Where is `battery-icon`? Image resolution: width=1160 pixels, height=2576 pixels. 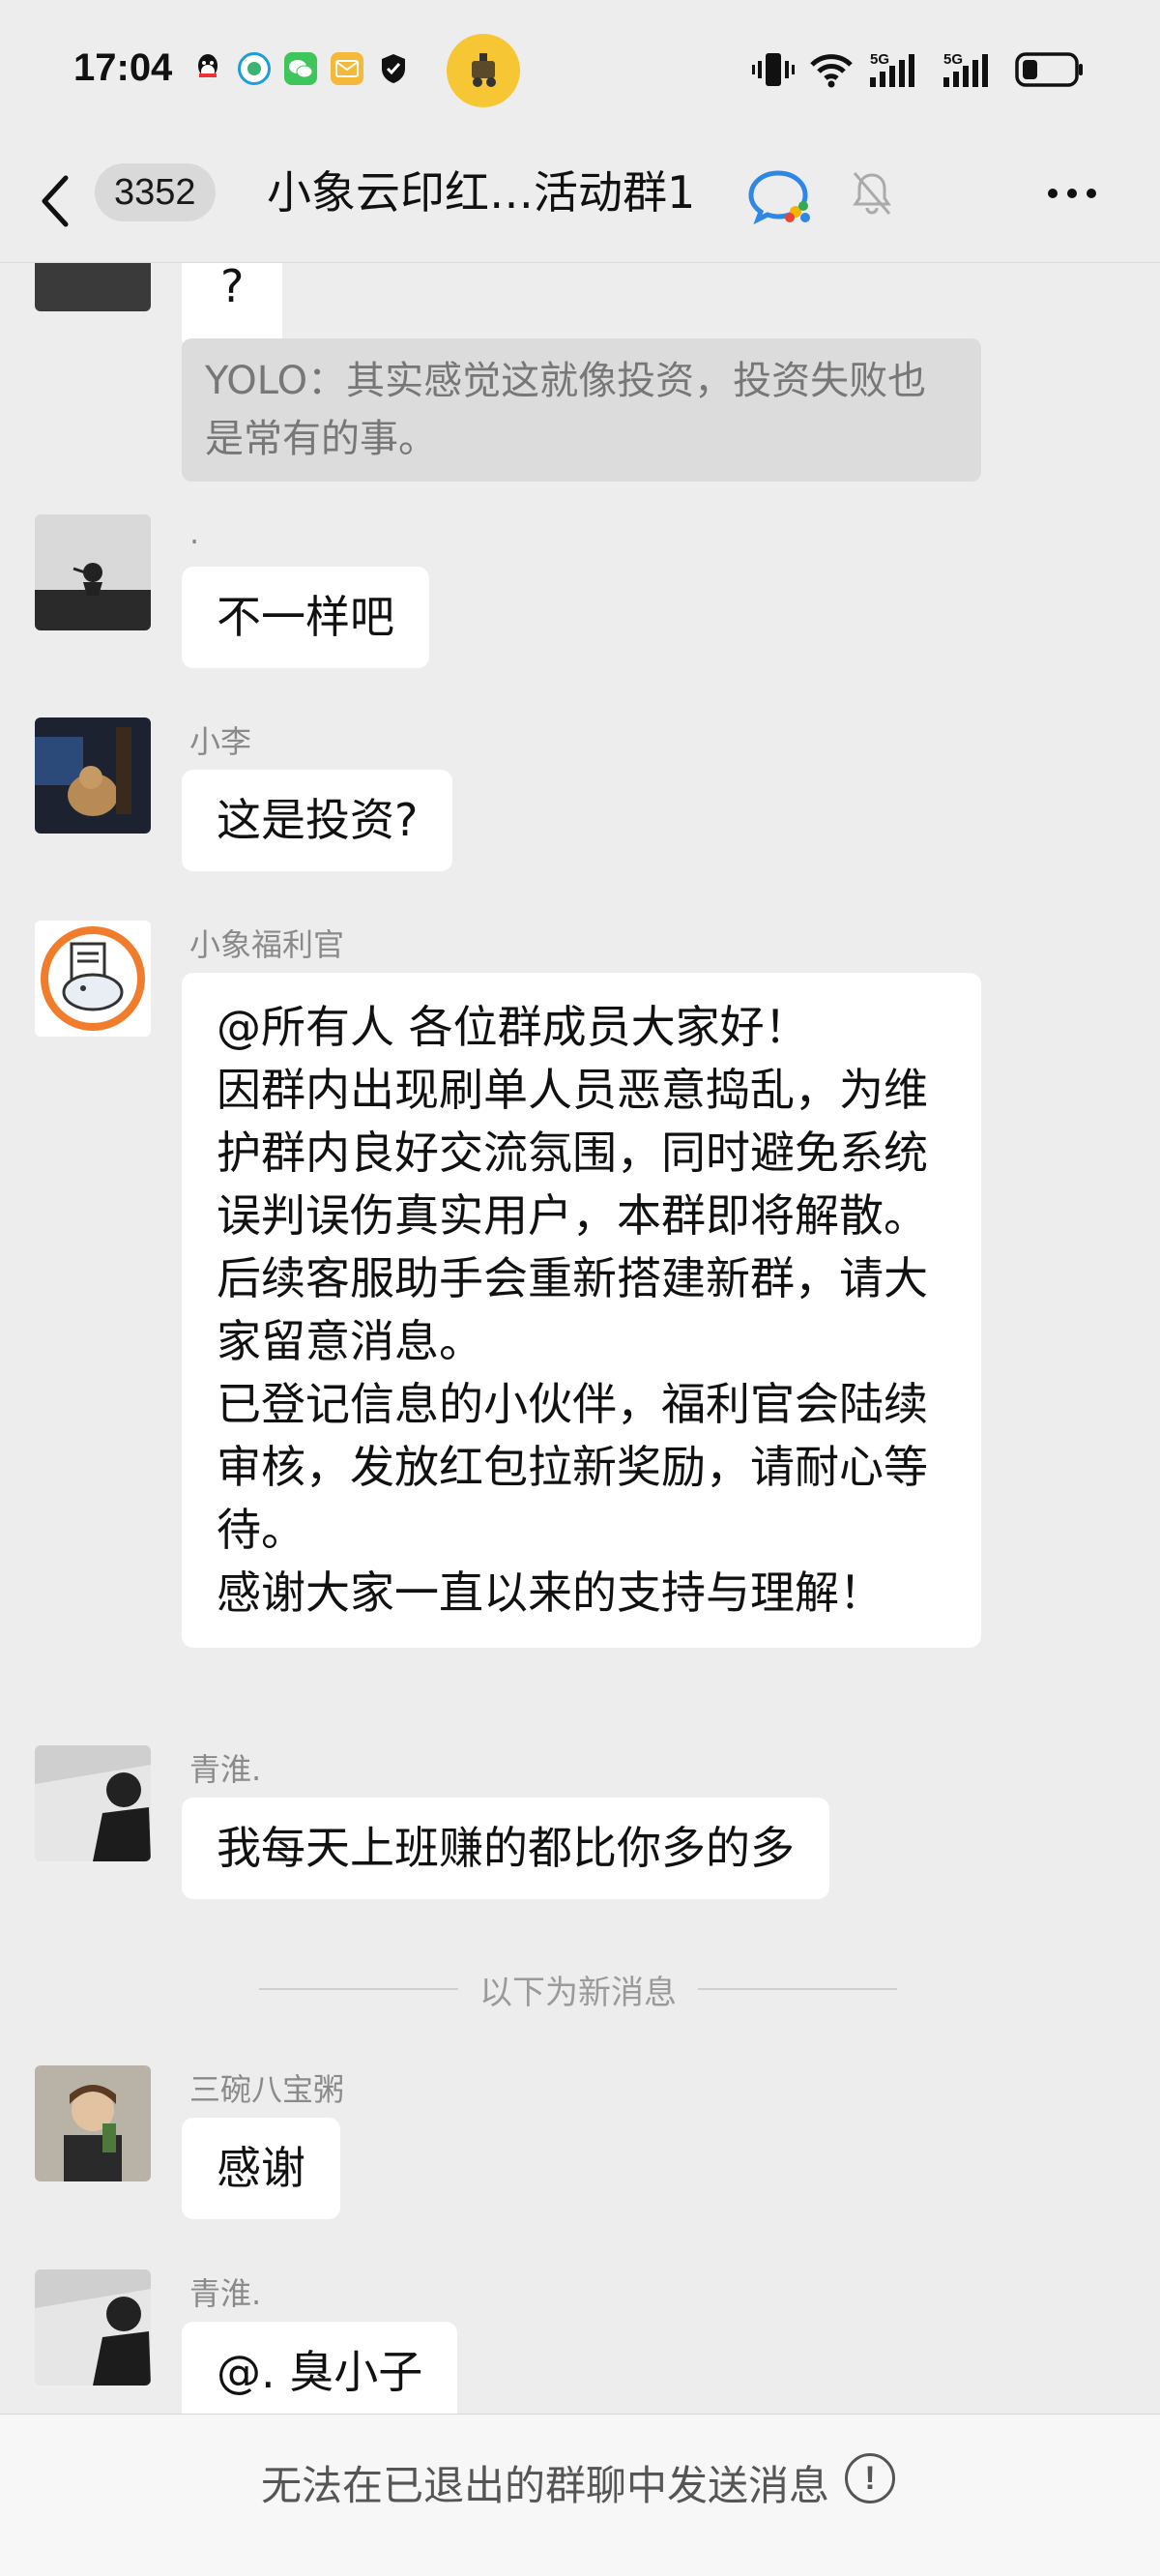 battery-icon is located at coordinates (1049, 69).